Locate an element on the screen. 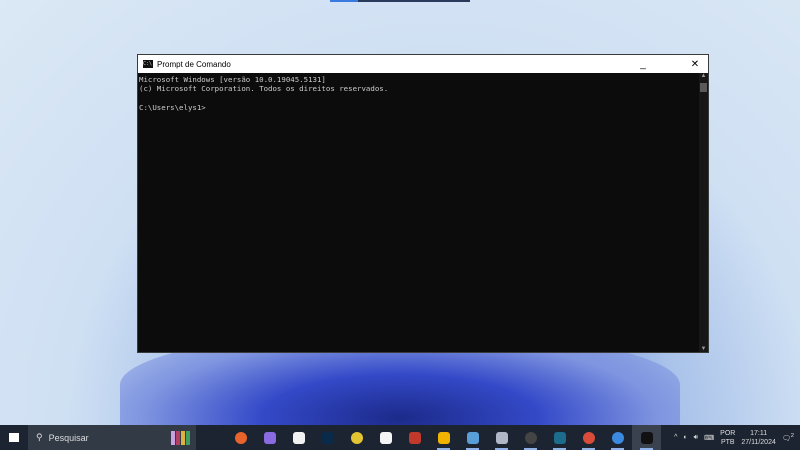 This screenshot has width=800, height=450. minimize-button: _ is located at coordinates (643, 64).